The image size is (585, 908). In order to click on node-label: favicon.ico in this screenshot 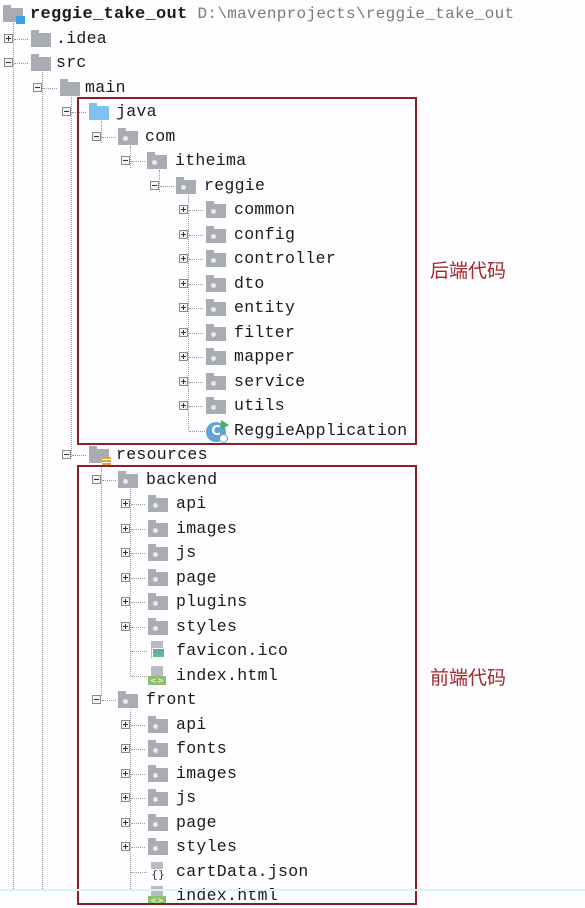, I will do `click(232, 650)`.